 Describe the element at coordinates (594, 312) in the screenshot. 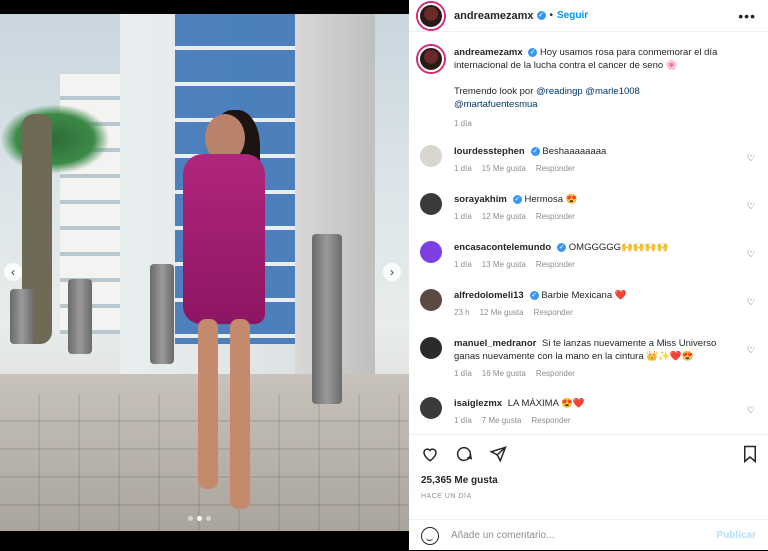

I see `comment-meta: 23 h 12 Me gusta Responder` at that location.